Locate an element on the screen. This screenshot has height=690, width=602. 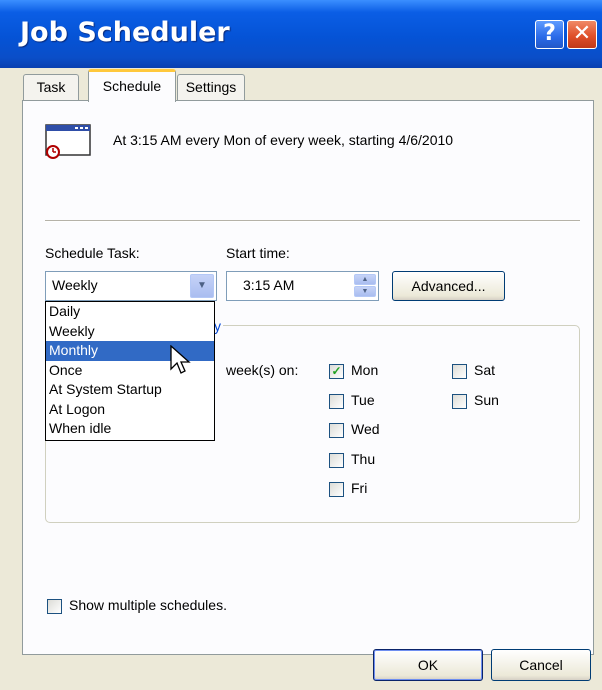
tab-schedule: Schedule is located at coordinates (132, 85).